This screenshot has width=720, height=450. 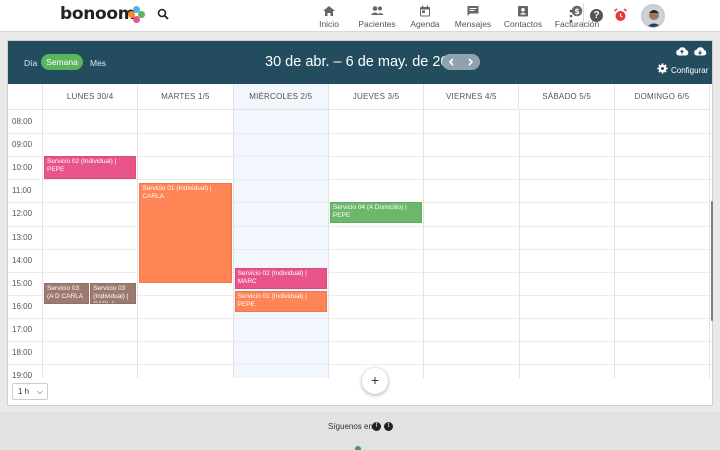 I want to click on day-header: MARTES 1/5, so click(x=186, y=97).